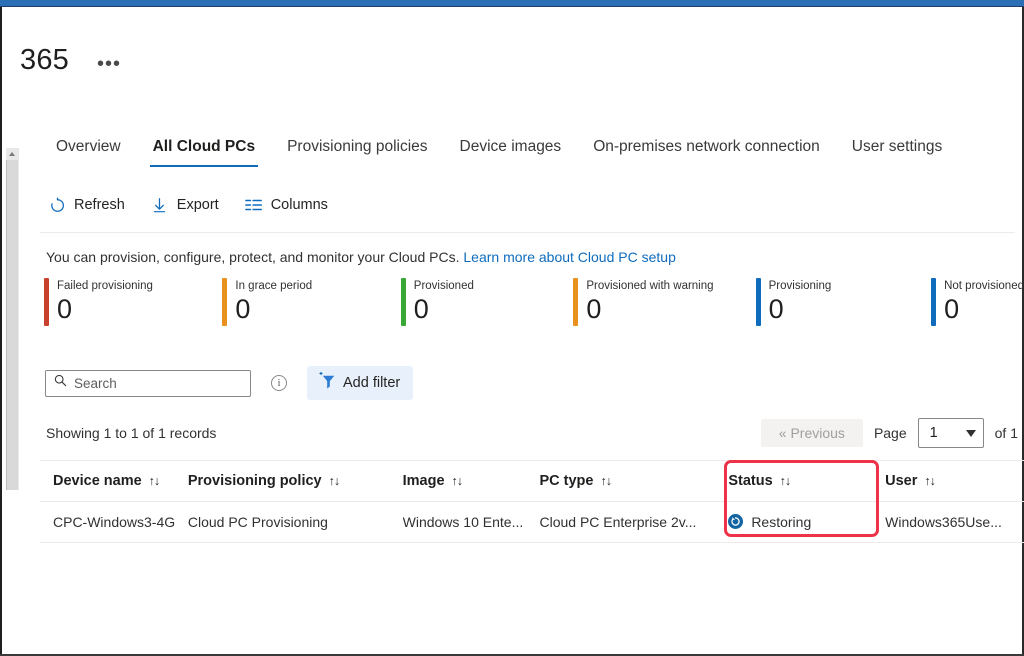 This screenshot has height=656, width=1024. I want to click on window-border-left, so click(1, 331).